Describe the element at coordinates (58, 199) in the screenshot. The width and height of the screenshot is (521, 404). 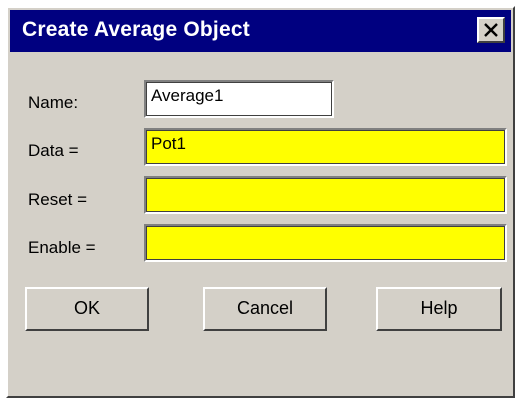
I see `reset-label: Reset =` at that location.